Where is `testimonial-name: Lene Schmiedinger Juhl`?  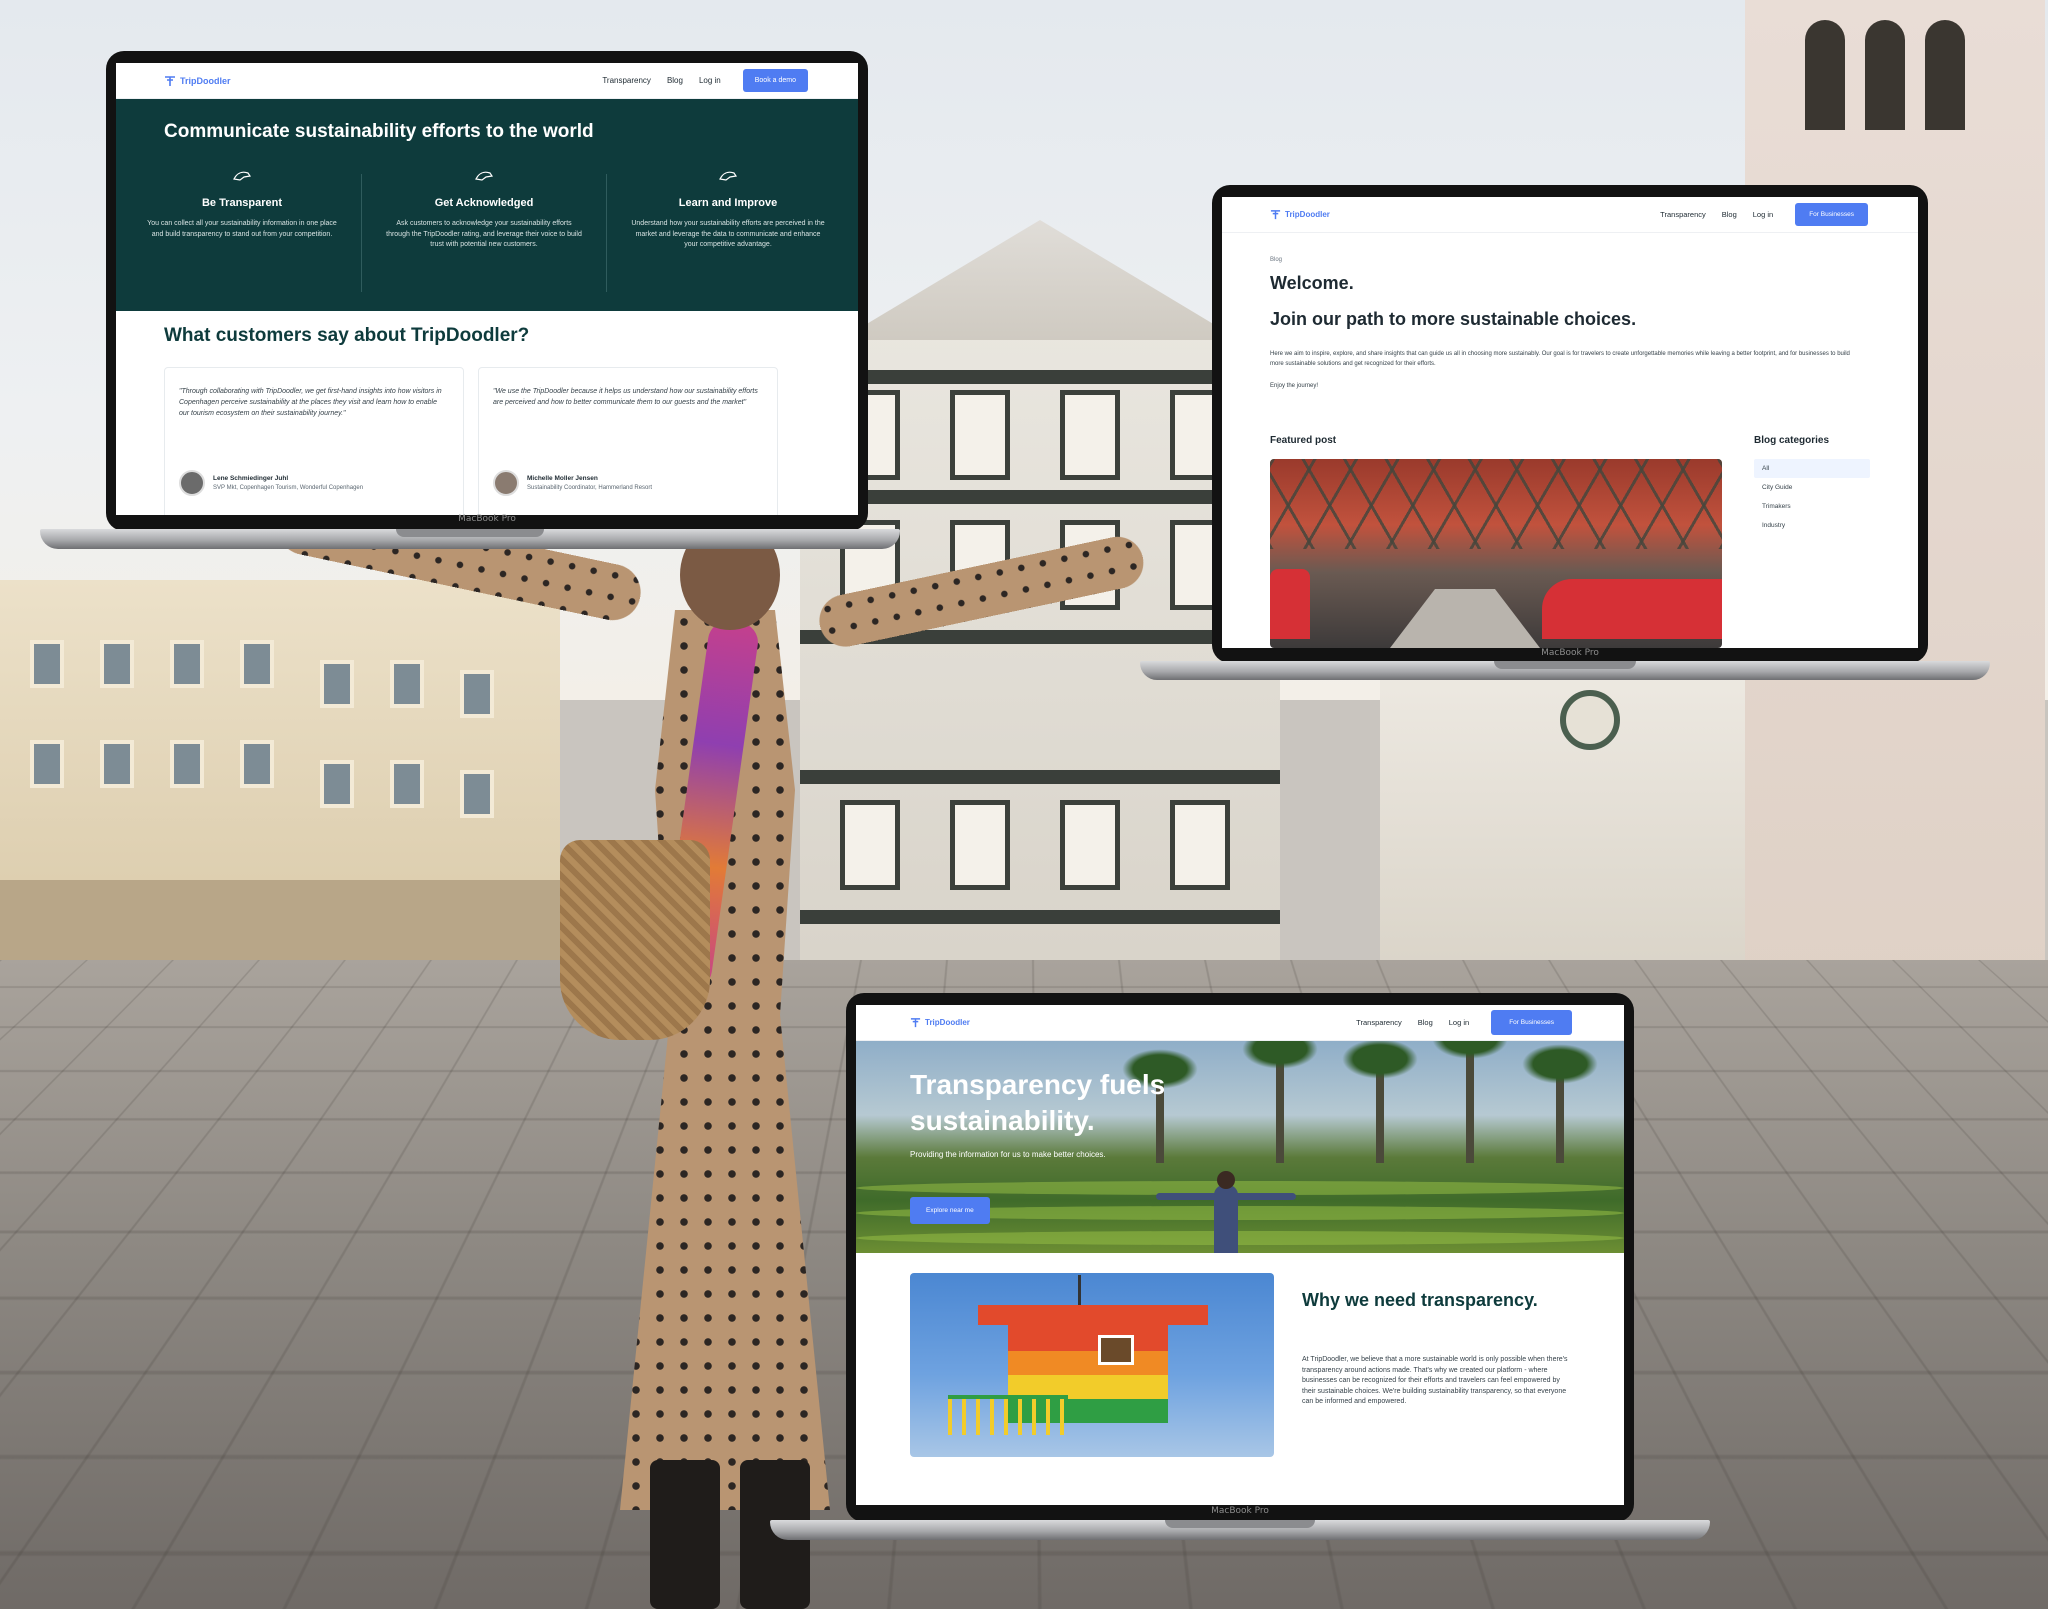
testimonial-name: Lene Schmiedinger Juhl is located at coordinates (251, 478).